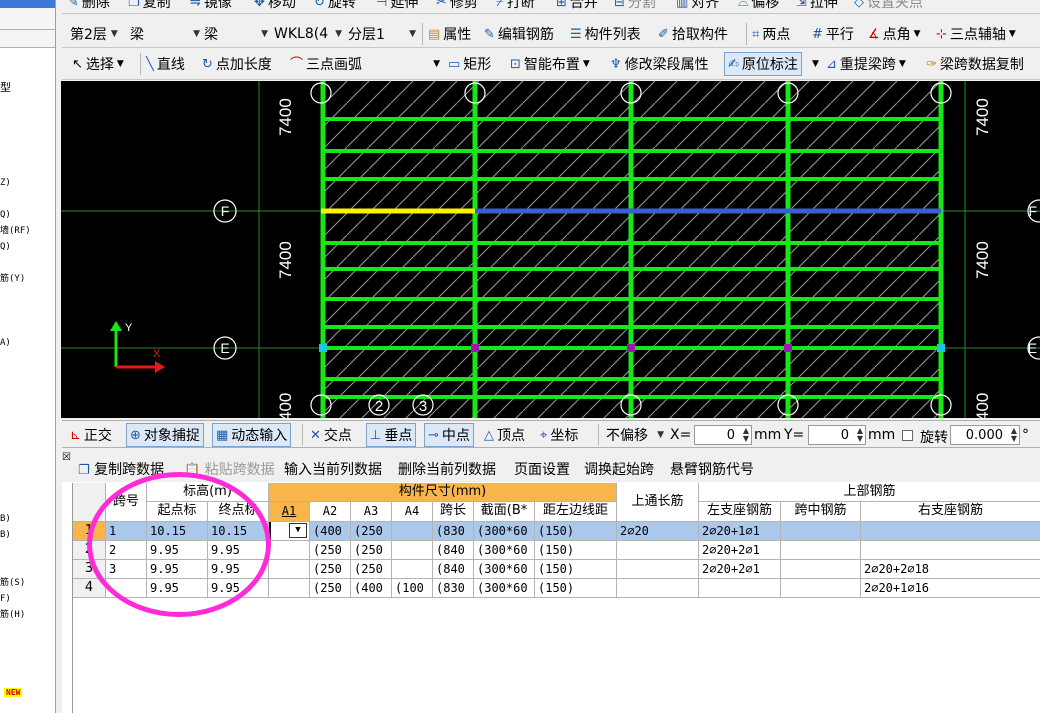 The width and height of the screenshot is (1040, 713). I want to click on table-cell-right: 2⌀20+1⌀16, so click(950, 588).